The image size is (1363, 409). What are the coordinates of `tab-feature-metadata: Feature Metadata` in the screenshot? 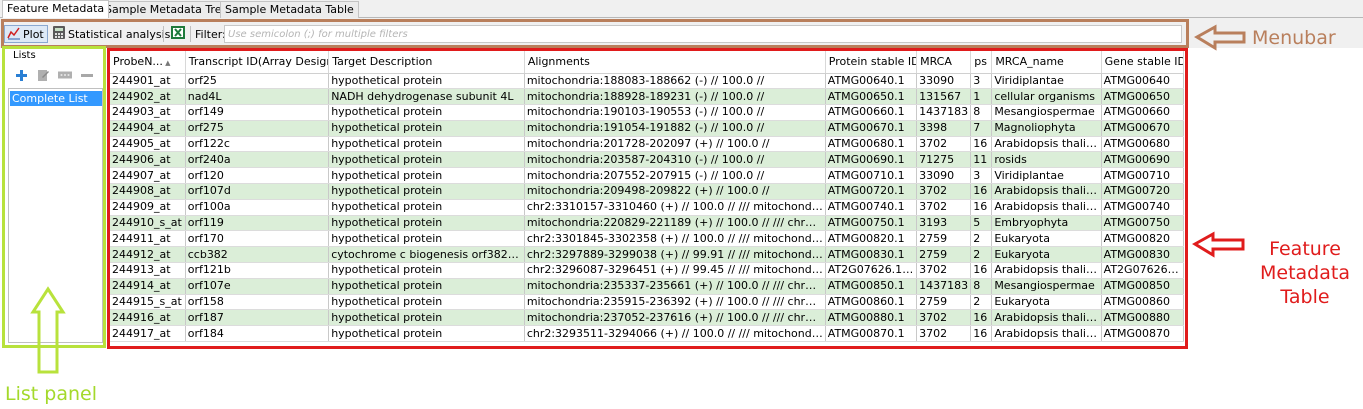 It's located at (56, 9).